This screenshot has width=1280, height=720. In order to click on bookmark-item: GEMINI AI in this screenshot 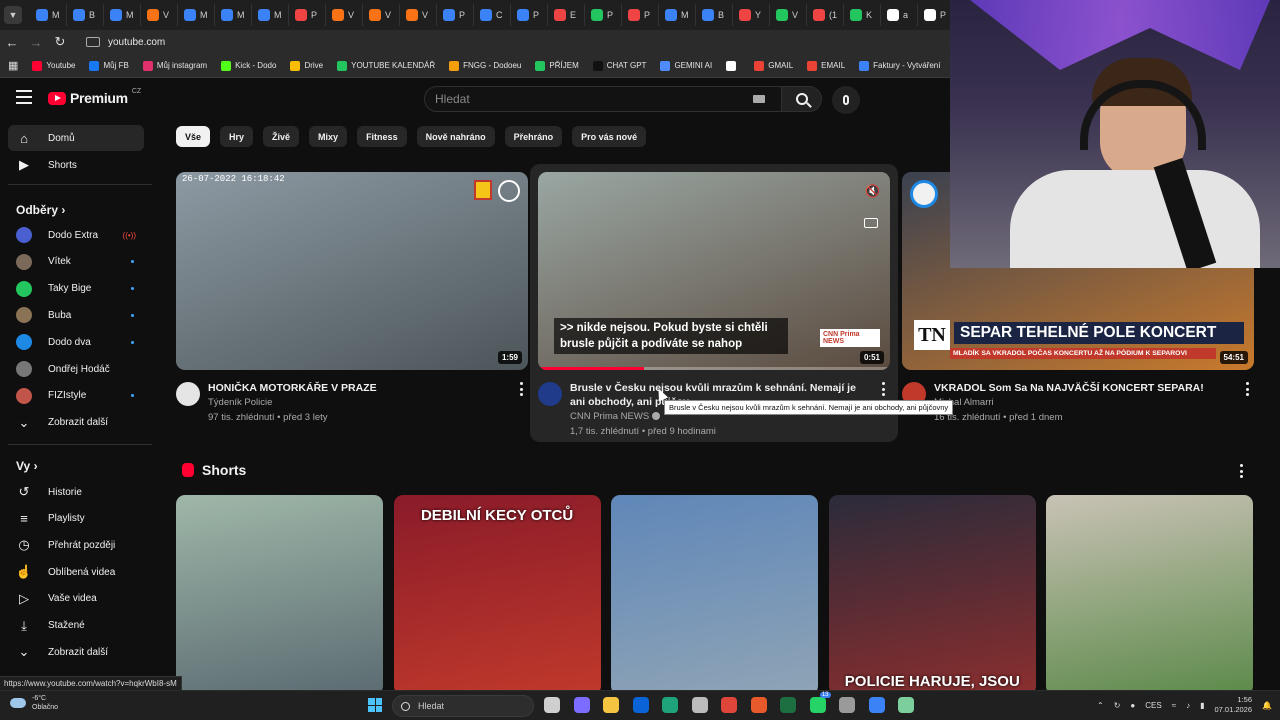, I will do `click(686, 65)`.